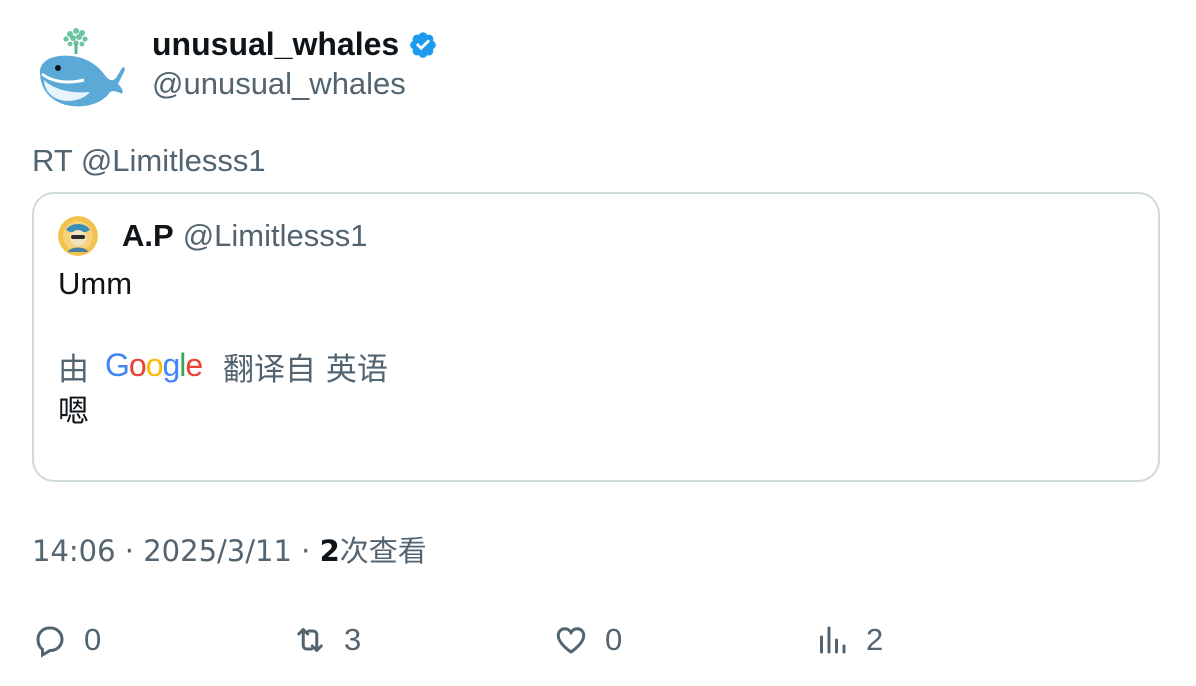 The image size is (1196, 686). Describe the element at coordinates (95, 283) in the screenshot. I see `quoted-tweet-text: Umm` at that location.